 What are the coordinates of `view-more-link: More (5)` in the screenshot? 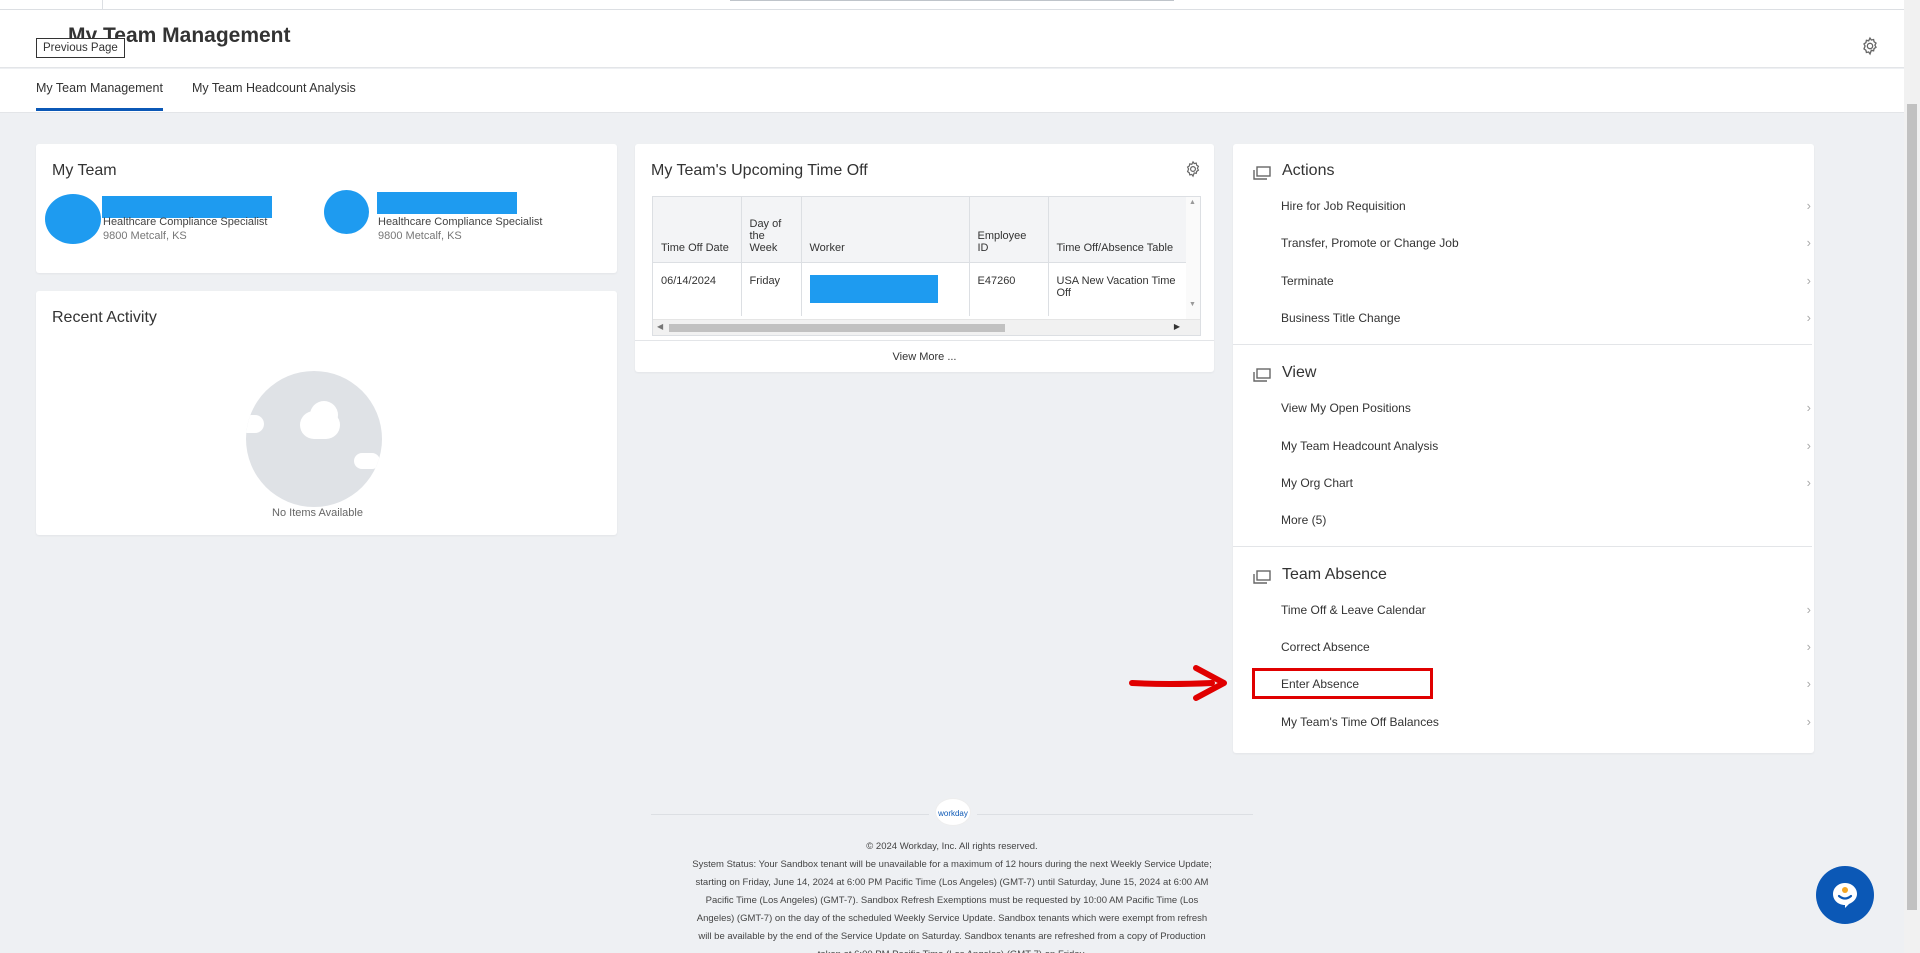 It's located at (1546, 520).